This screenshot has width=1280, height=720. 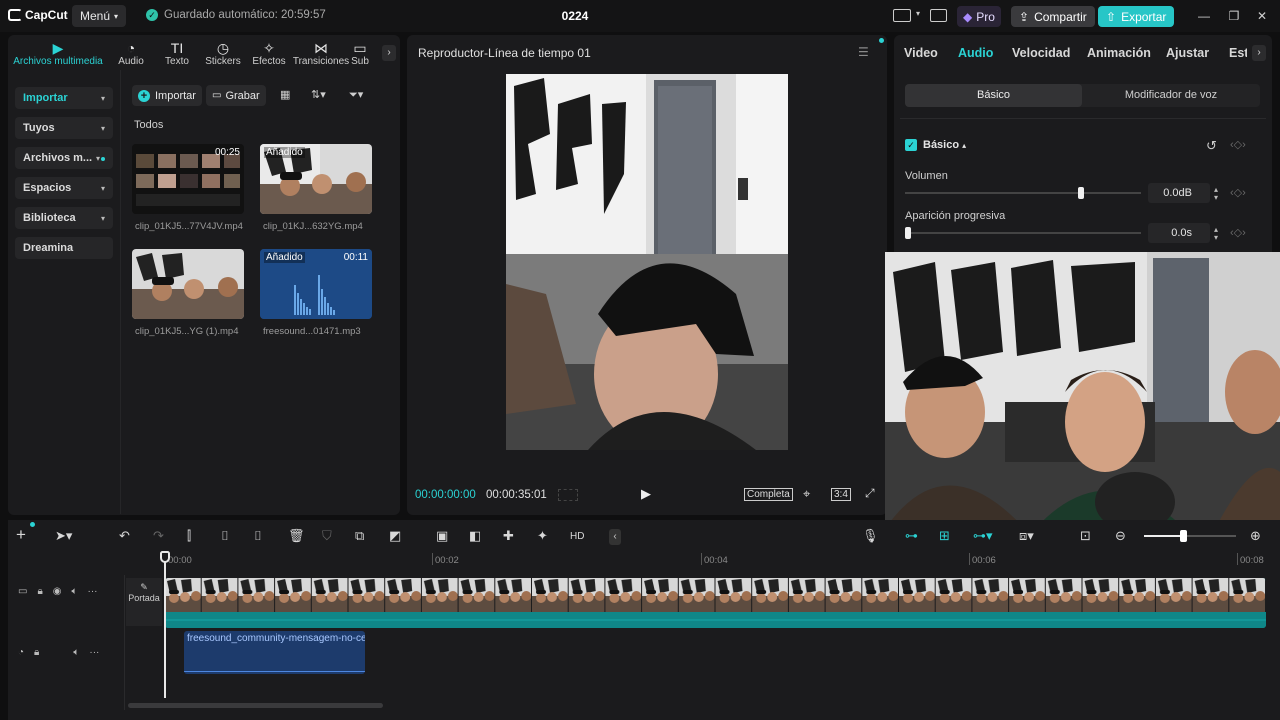 I want to click on fade-in-slider, so click(x=1023, y=233).